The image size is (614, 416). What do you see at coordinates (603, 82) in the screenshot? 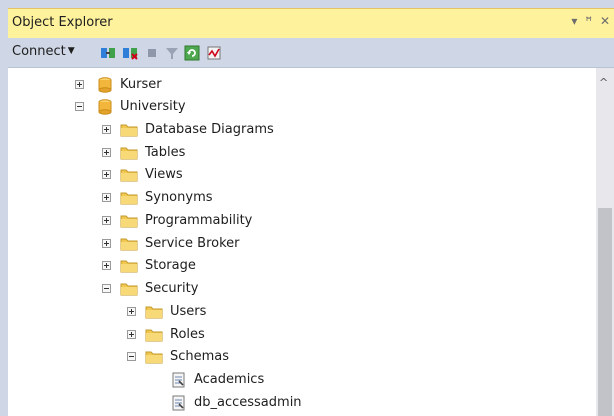
I see `scroll-up-arrow-icon: ^` at bounding box center [603, 82].